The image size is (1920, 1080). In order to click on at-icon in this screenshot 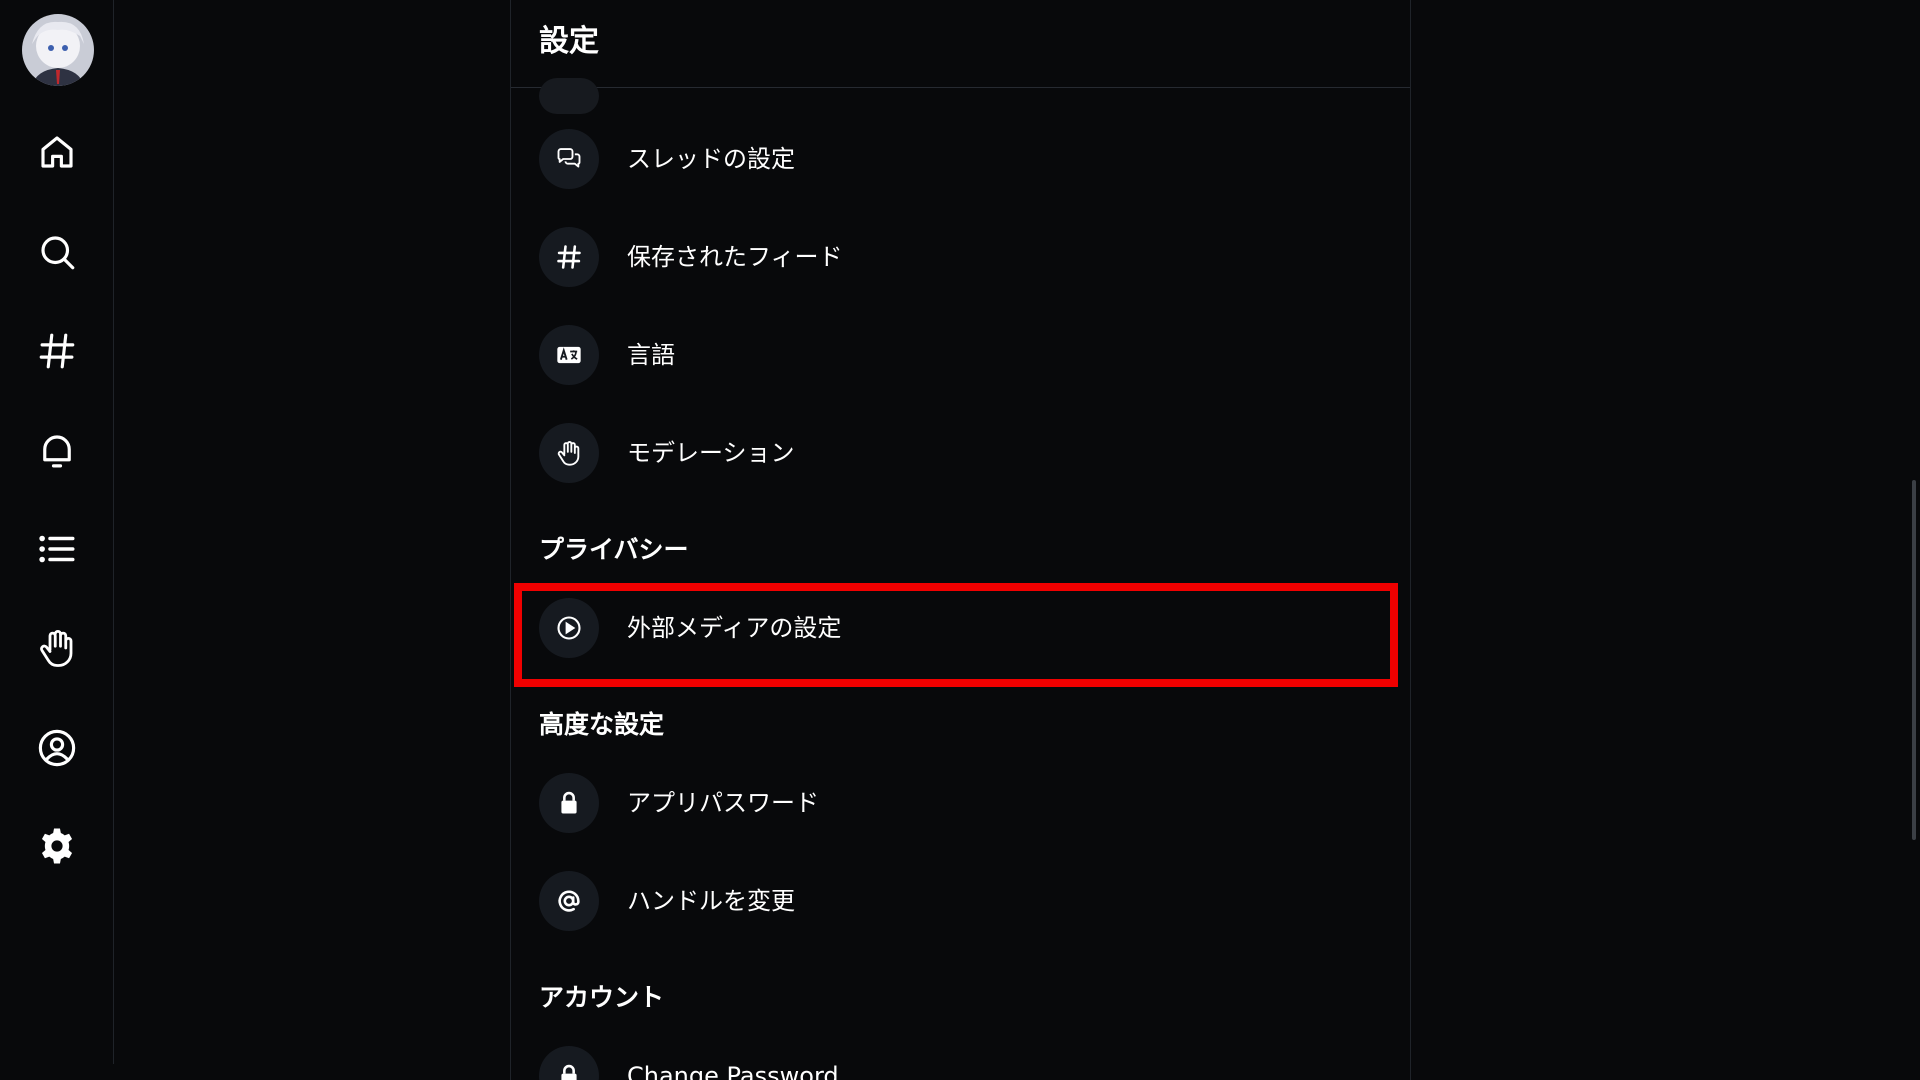, I will do `click(569, 901)`.